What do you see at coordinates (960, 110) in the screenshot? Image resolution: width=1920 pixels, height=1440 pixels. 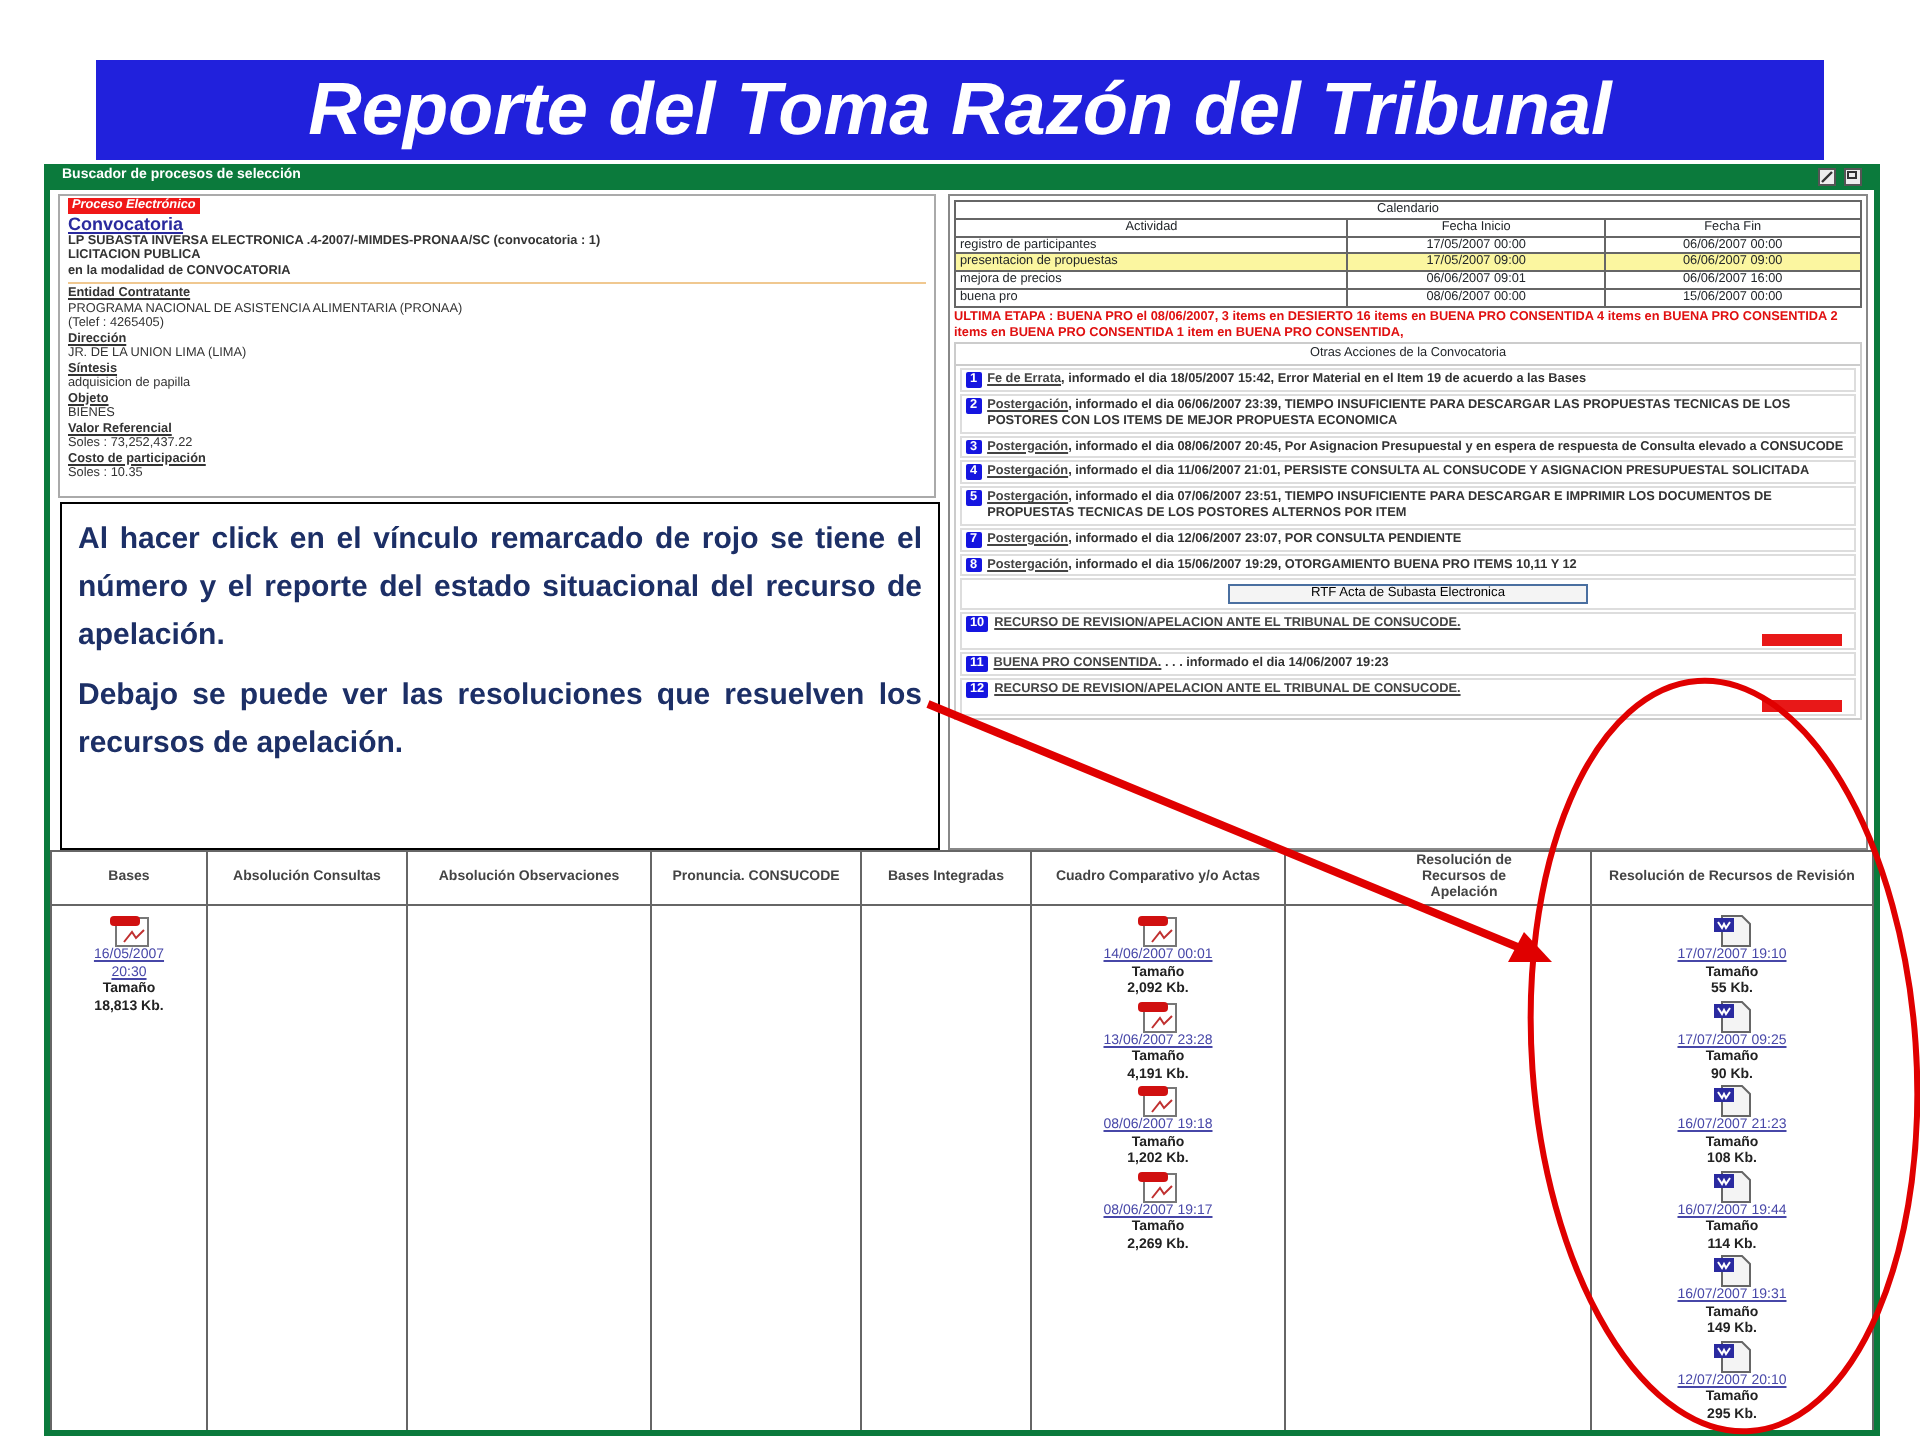 I see `slide-title: Reporte del Toma Razón del Tribunal` at bounding box center [960, 110].